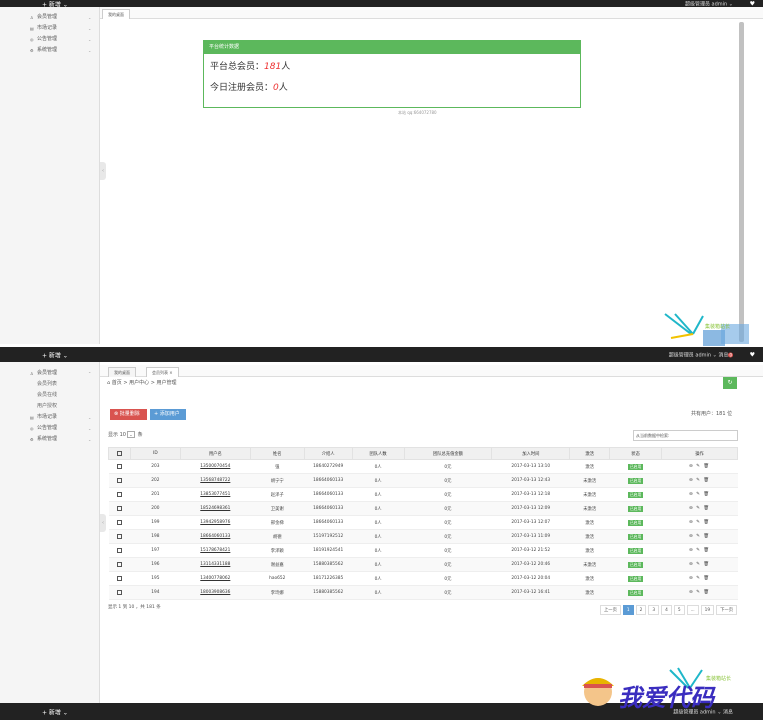  Describe the element at coordinates (168, 414) in the screenshot. I see `add-user-button: + 添加用户` at that location.